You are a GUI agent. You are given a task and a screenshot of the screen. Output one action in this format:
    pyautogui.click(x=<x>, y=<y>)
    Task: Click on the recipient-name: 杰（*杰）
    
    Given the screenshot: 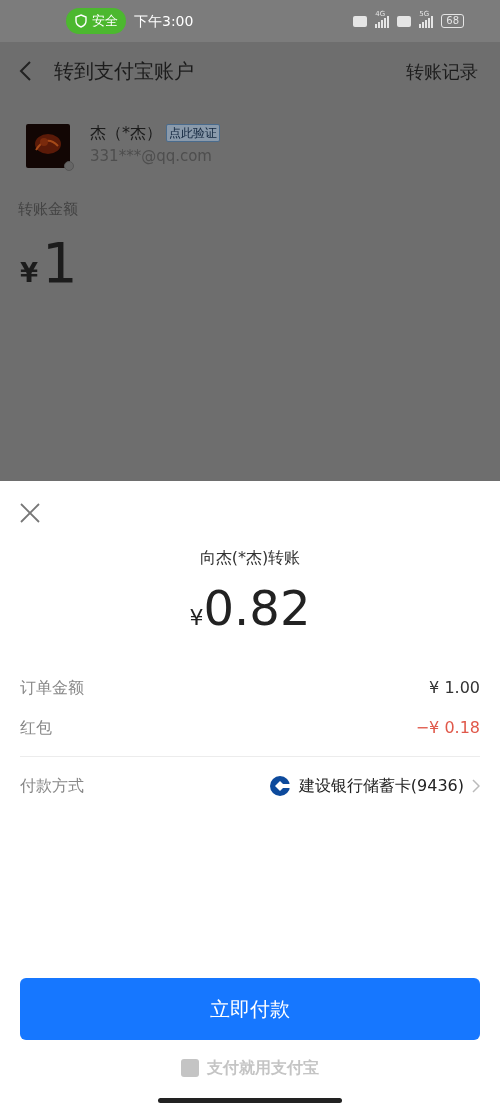 What is the action you would take?
    pyautogui.click(x=126, y=133)
    